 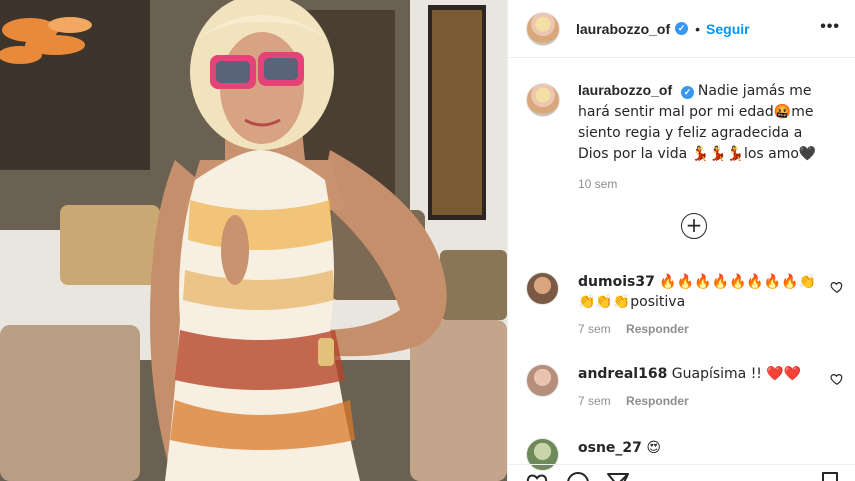 What do you see at coordinates (623, 29) in the screenshot?
I see `author-username: laurabozzo_of` at bounding box center [623, 29].